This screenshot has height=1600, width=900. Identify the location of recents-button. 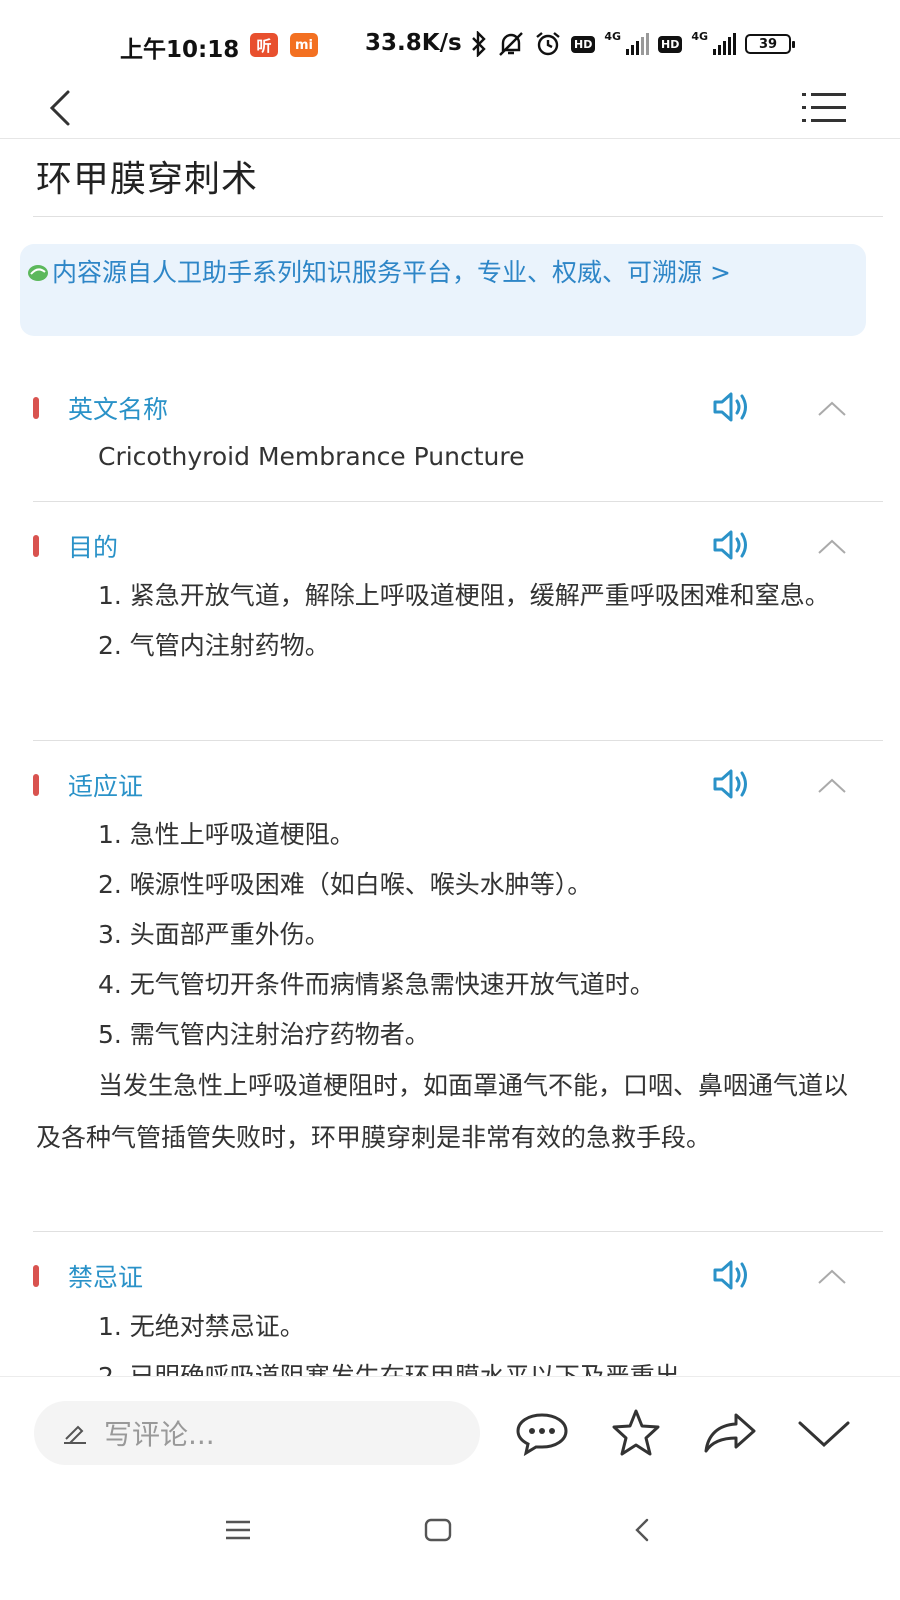
(238, 1530).